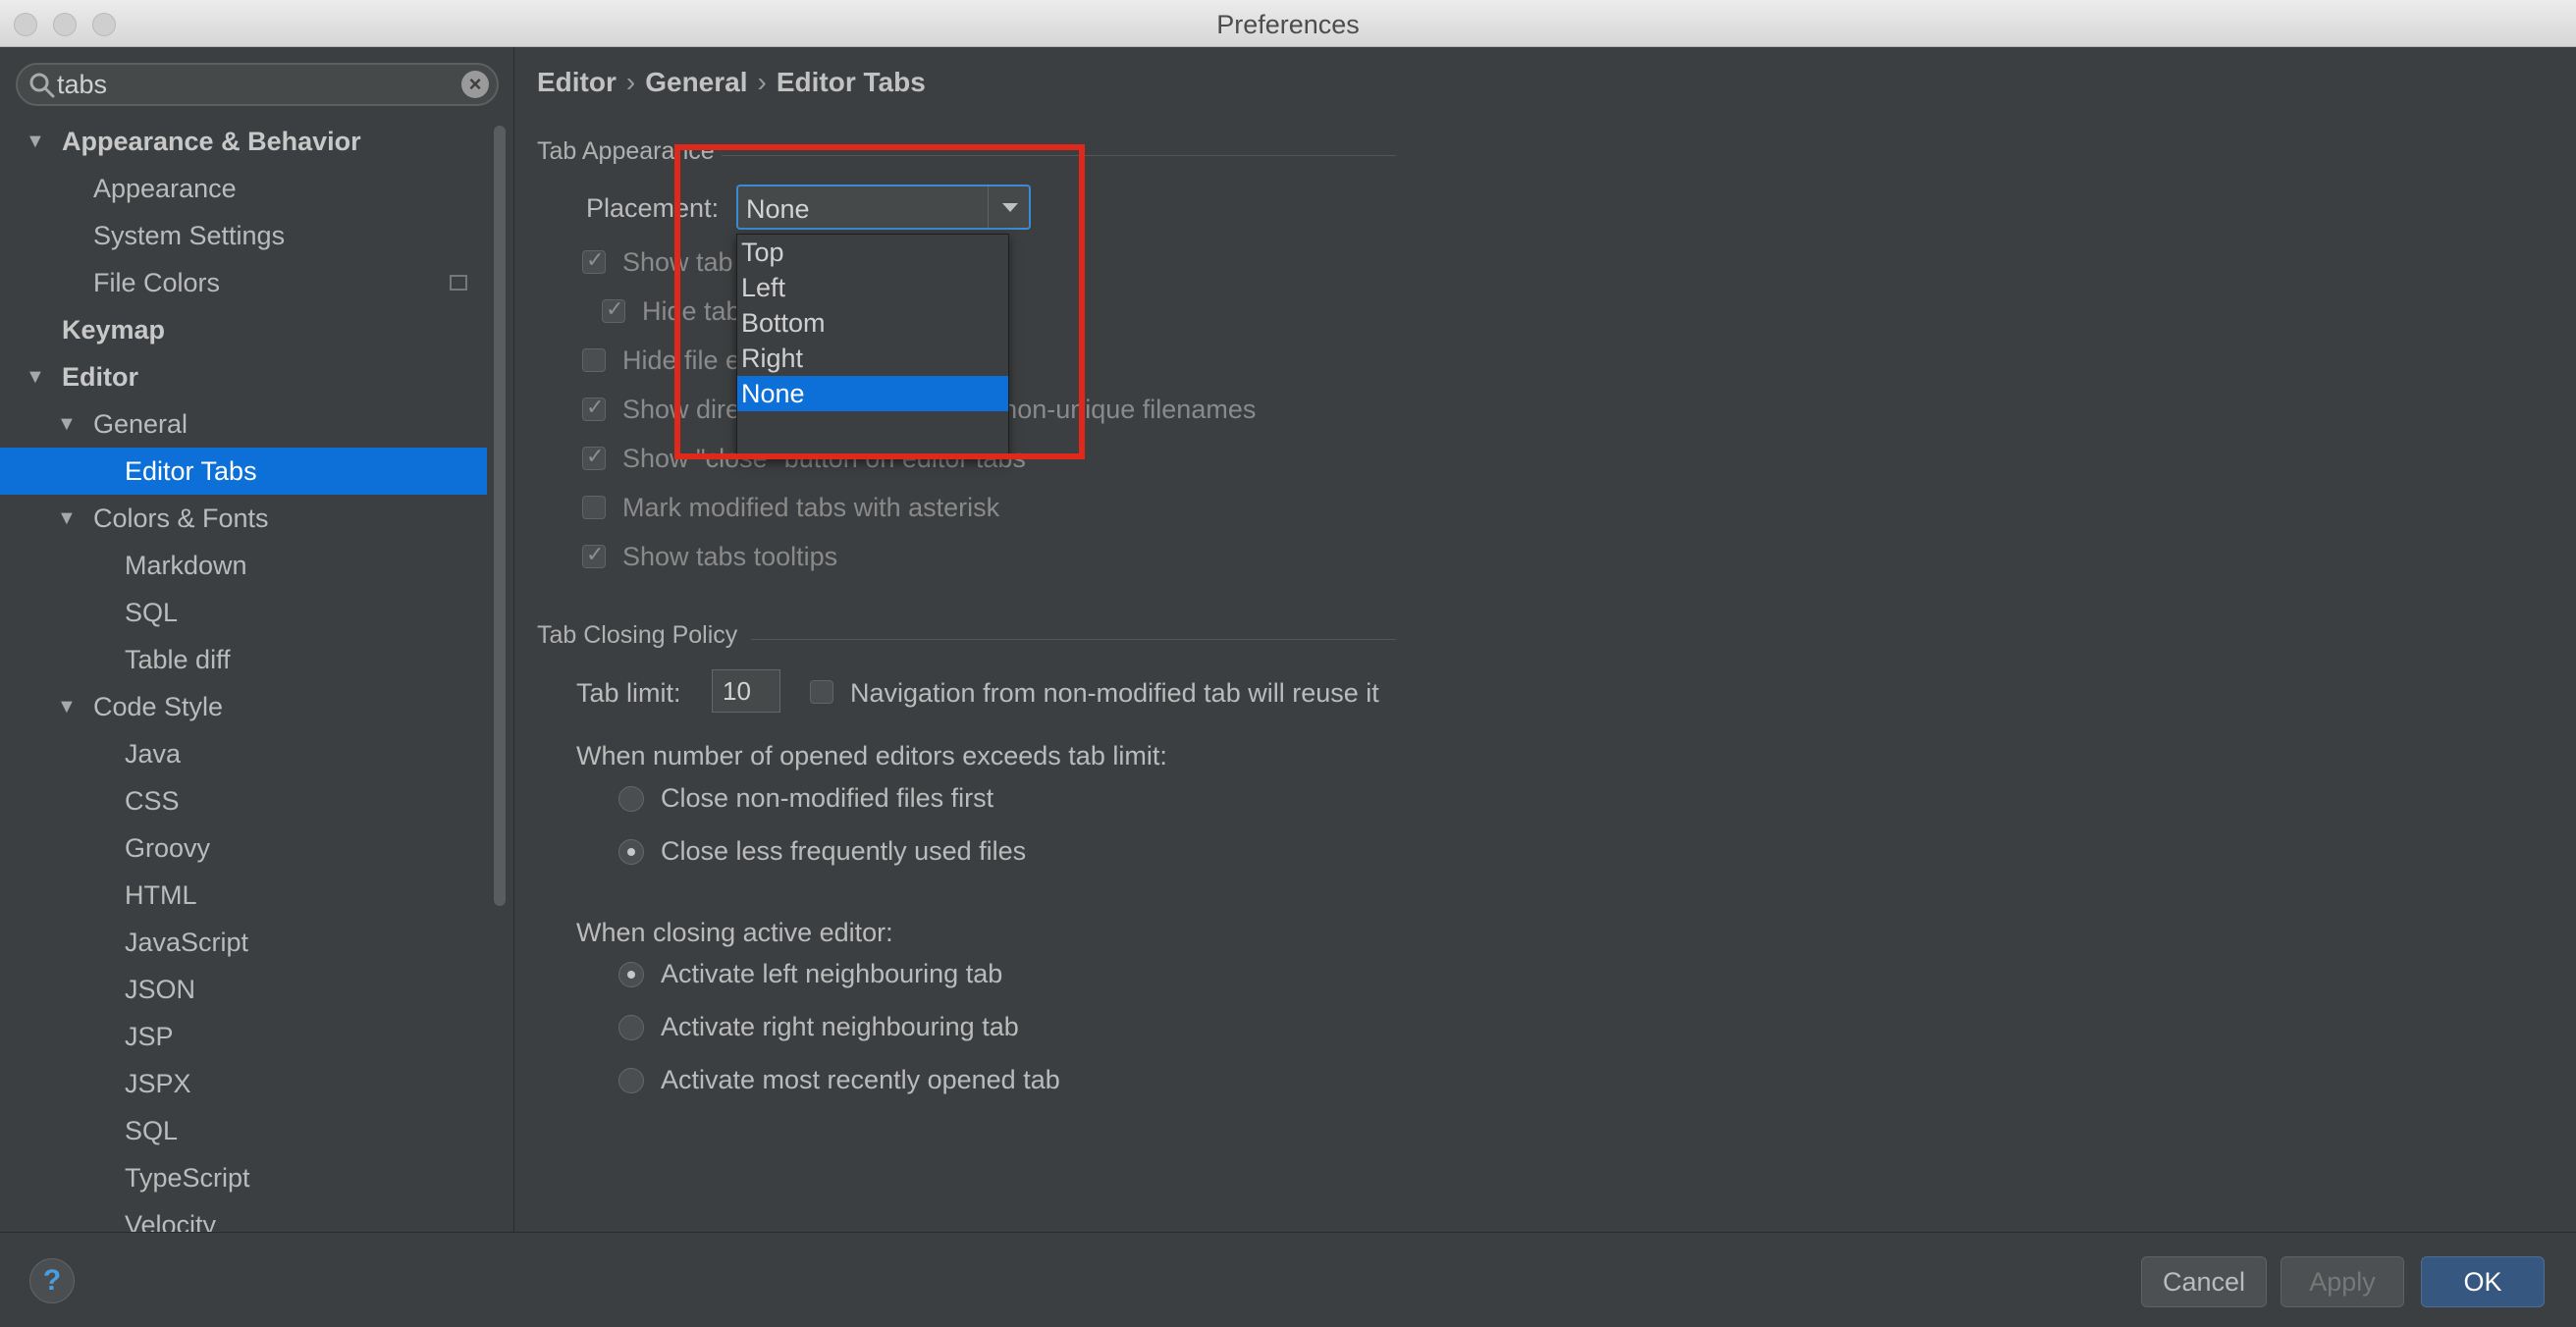  What do you see at coordinates (243, 282) in the screenshot?
I see `tree-item-file-colors: File Colors` at bounding box center [243, 282].